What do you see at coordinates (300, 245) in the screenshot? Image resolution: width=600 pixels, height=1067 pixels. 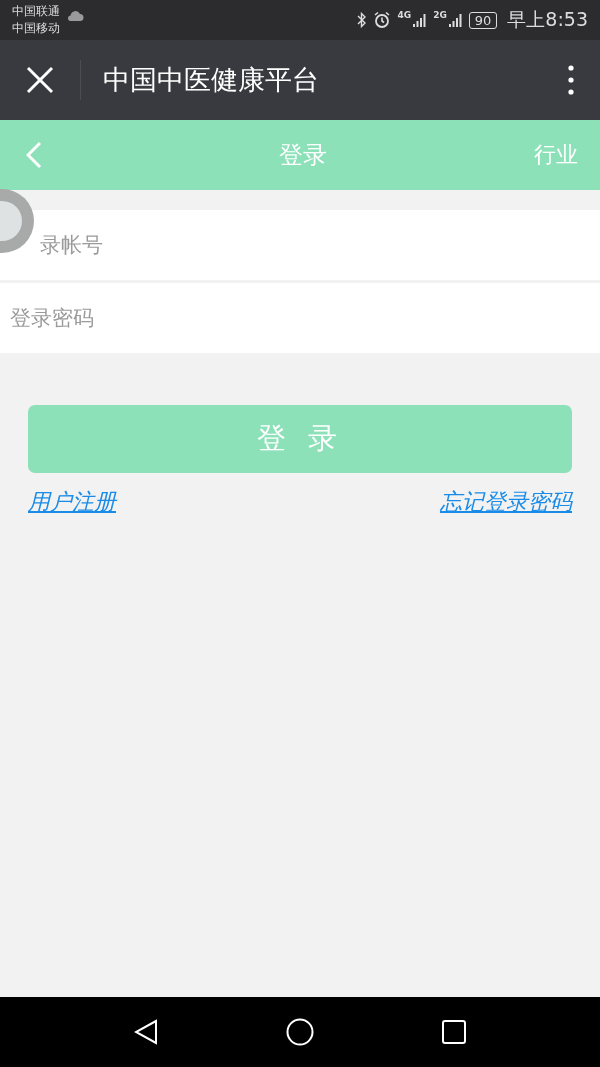 I see `account-field: 录帐号` at bounding box center [300, 245].